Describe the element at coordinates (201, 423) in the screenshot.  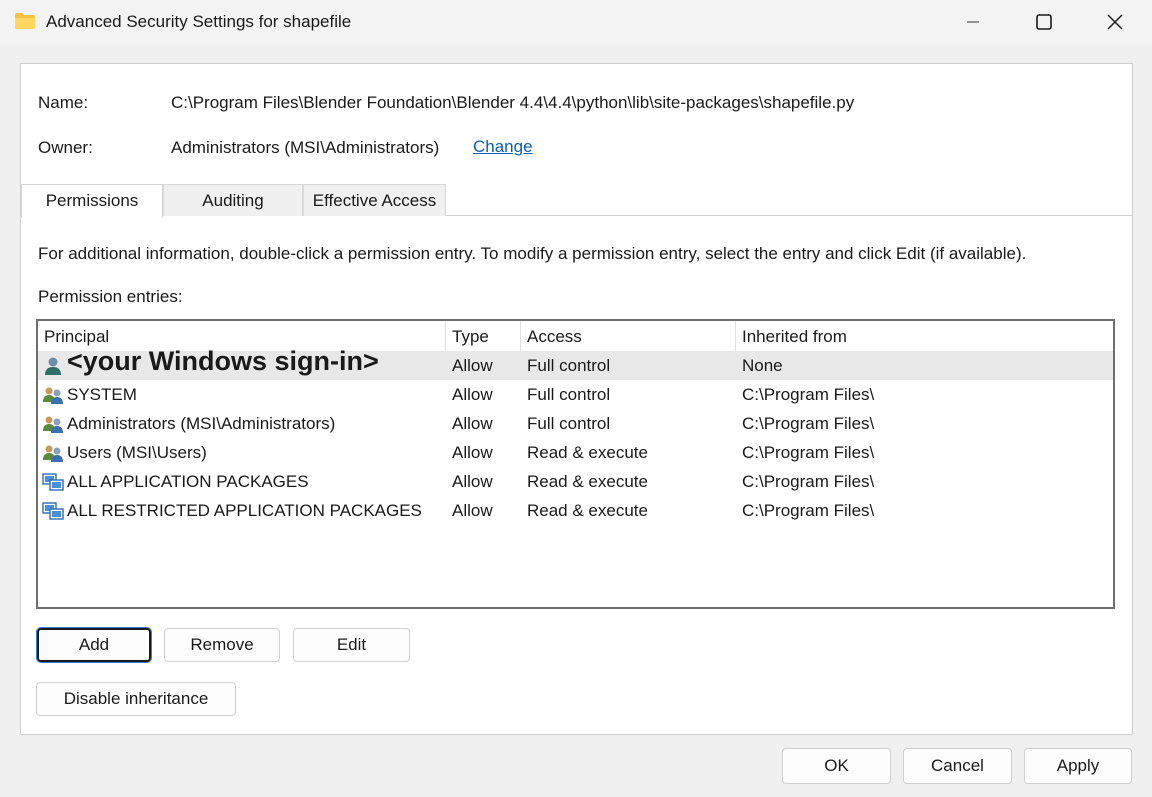
I see `principal-name: Administrators (MSI\Administrators)` at that location.